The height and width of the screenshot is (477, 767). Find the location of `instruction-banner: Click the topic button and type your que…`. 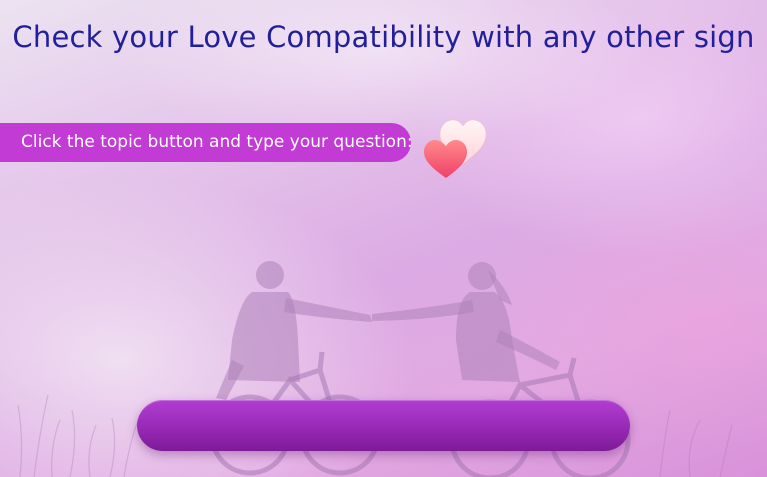

instruction-banner: Click the topic button and type your que… is located at coordinates (206, 142).